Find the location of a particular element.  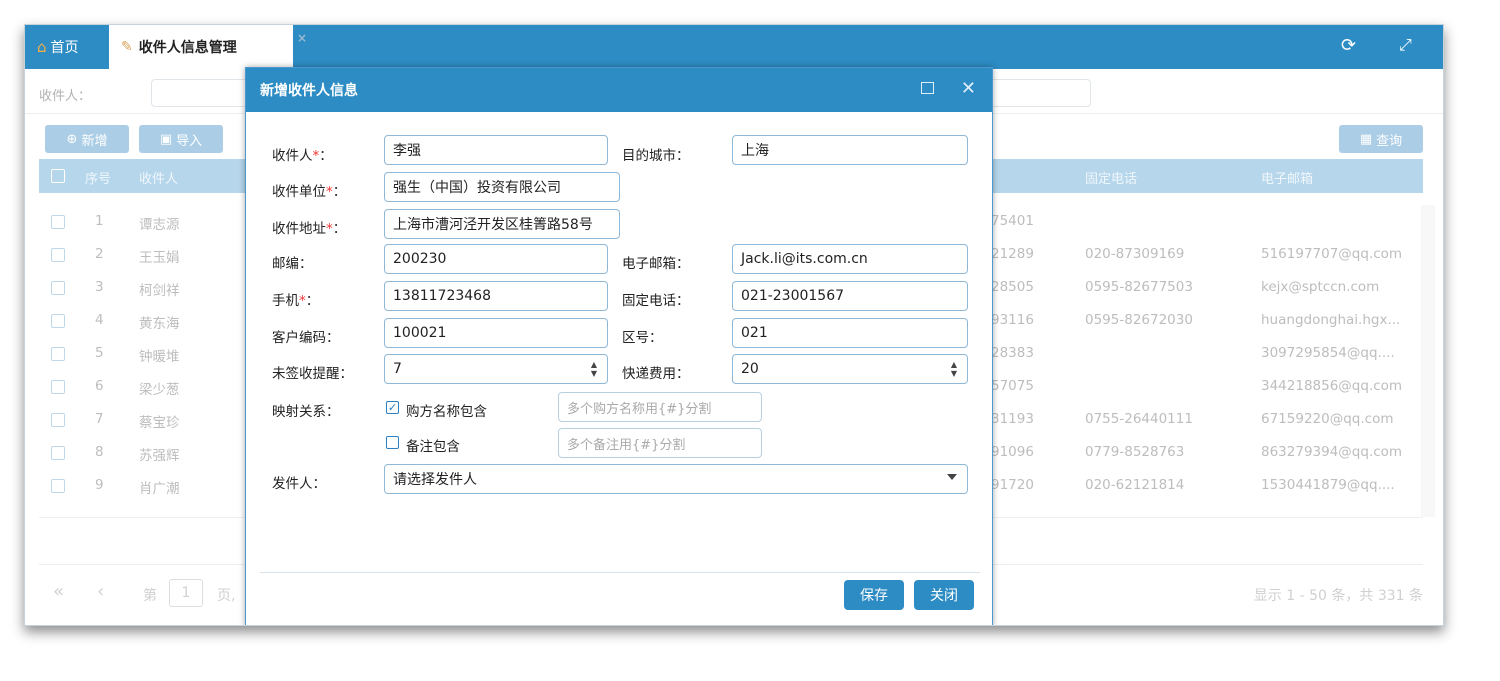

mapping-label: 映射关系： is located at coordinates (306, 412).